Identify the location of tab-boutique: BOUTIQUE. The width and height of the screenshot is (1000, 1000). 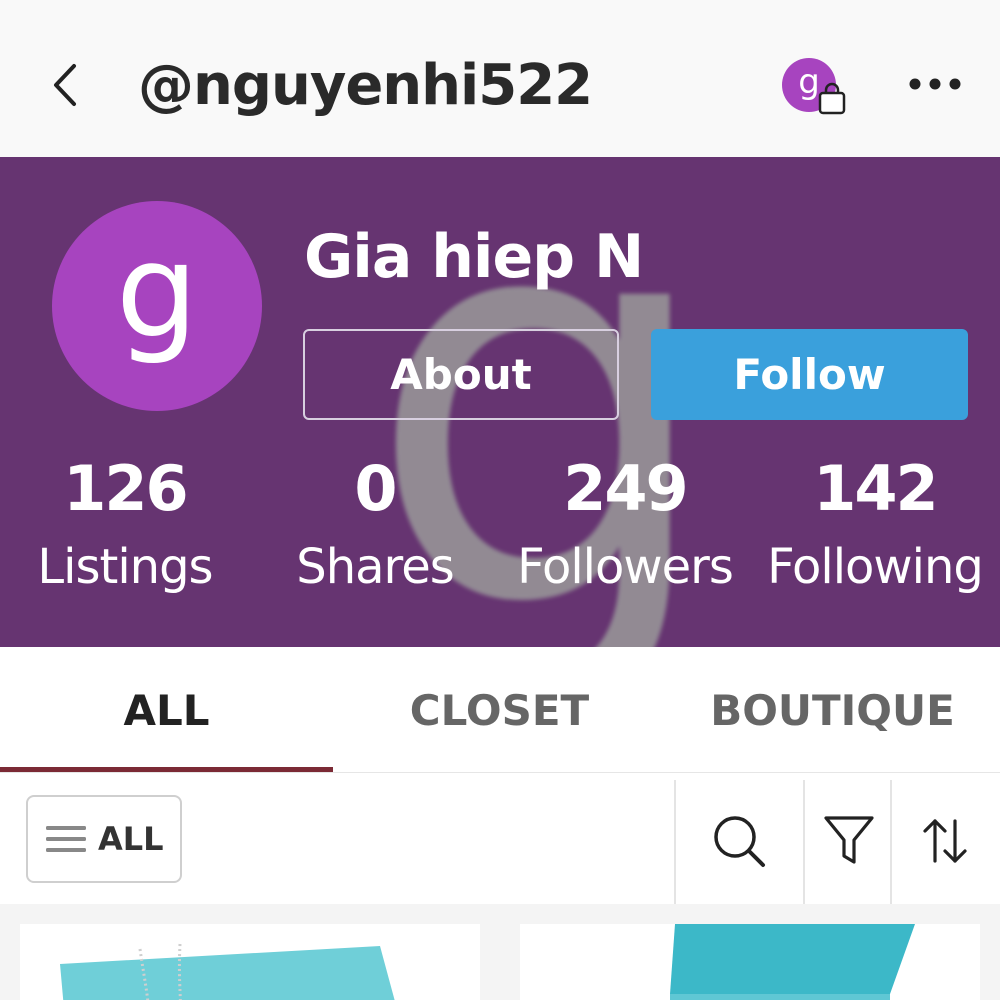
(832, 710).